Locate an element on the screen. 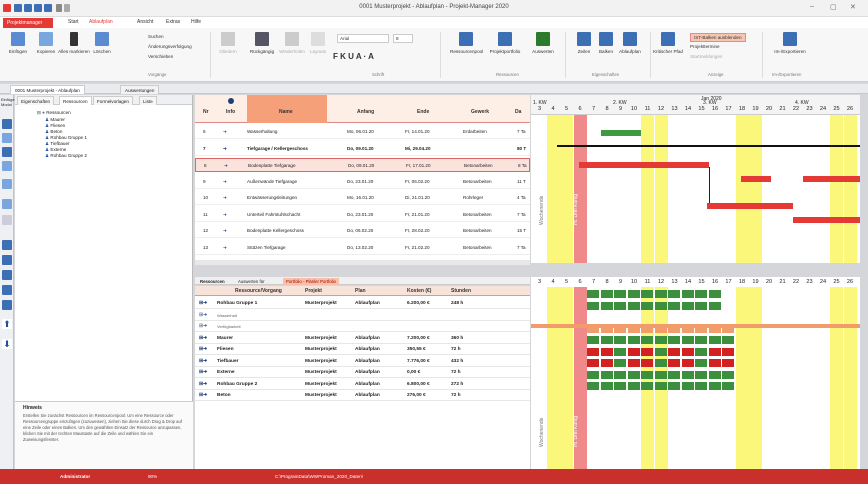 The height and width of the screenshot is (484, 868). tab-liste: Liste is located at coordinates (148, 100).